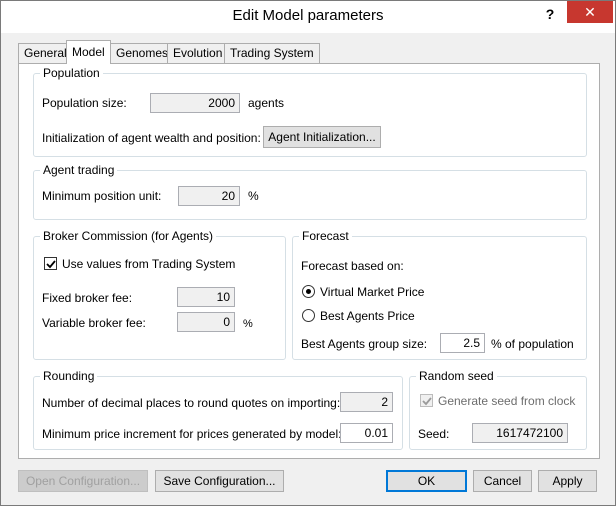  I want to click on tab-evolution: Evolution, so click(198, 53).